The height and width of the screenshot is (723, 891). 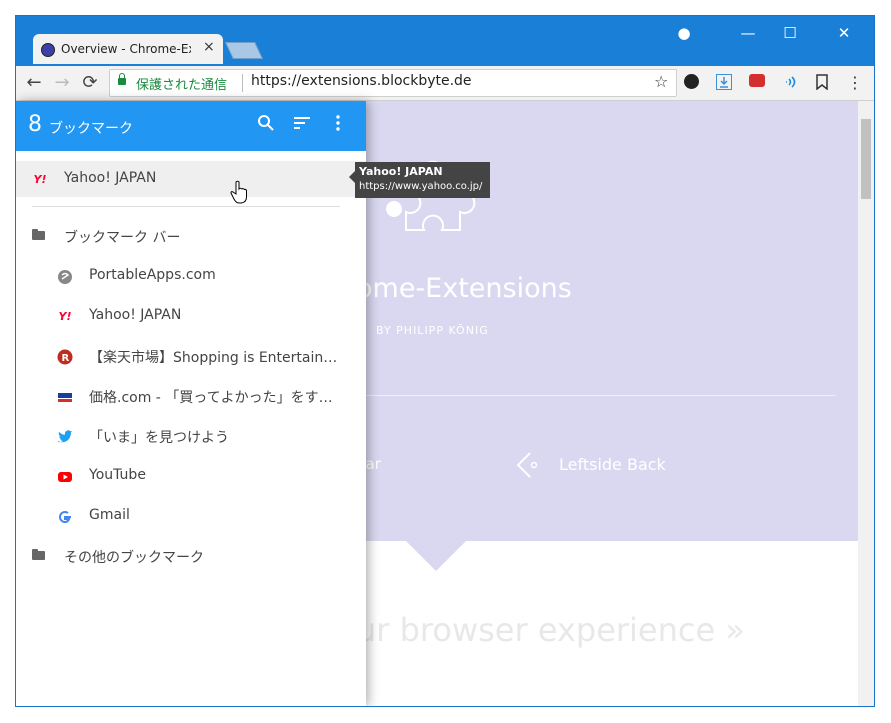 What do you see at coordinates (748, 33) in the screenshot?
I see `minimize-button: —` at bounding box center [748, 33].